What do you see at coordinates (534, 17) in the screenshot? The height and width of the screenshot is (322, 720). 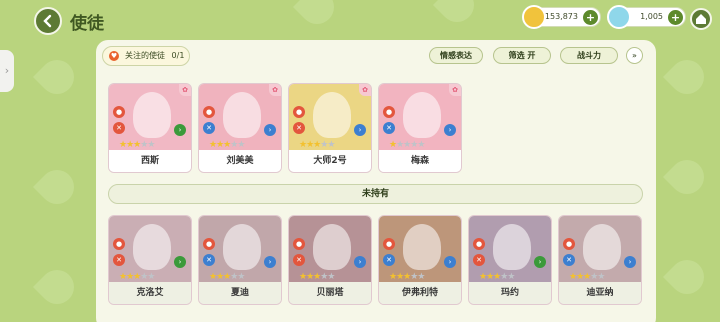 I see `coin-icon` at bounding box center [534, 17].